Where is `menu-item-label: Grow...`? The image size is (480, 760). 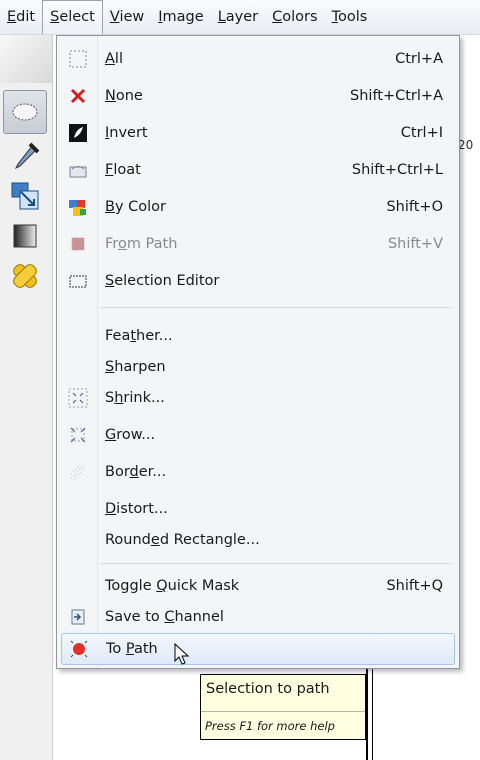
menu-item-label: Grow... is located at coordinates (130, 435).